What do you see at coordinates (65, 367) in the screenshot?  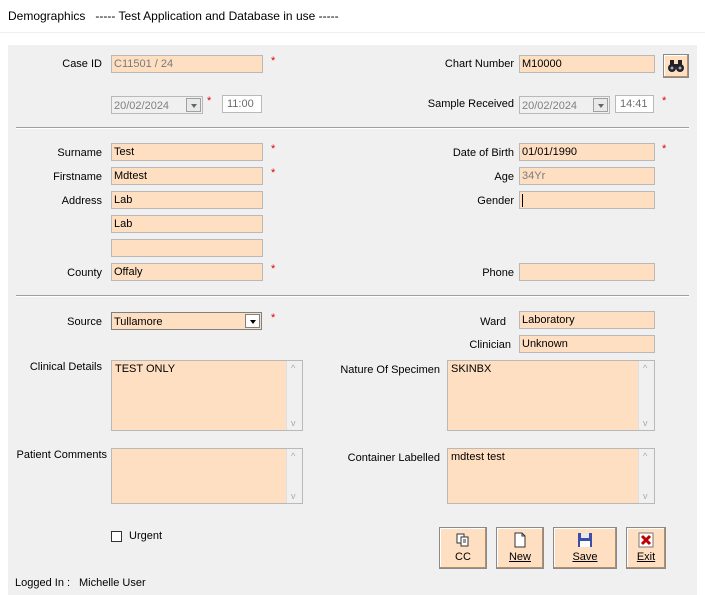 I see `clinical-details-label: Clinical Details` at bounding box center [65, 367].